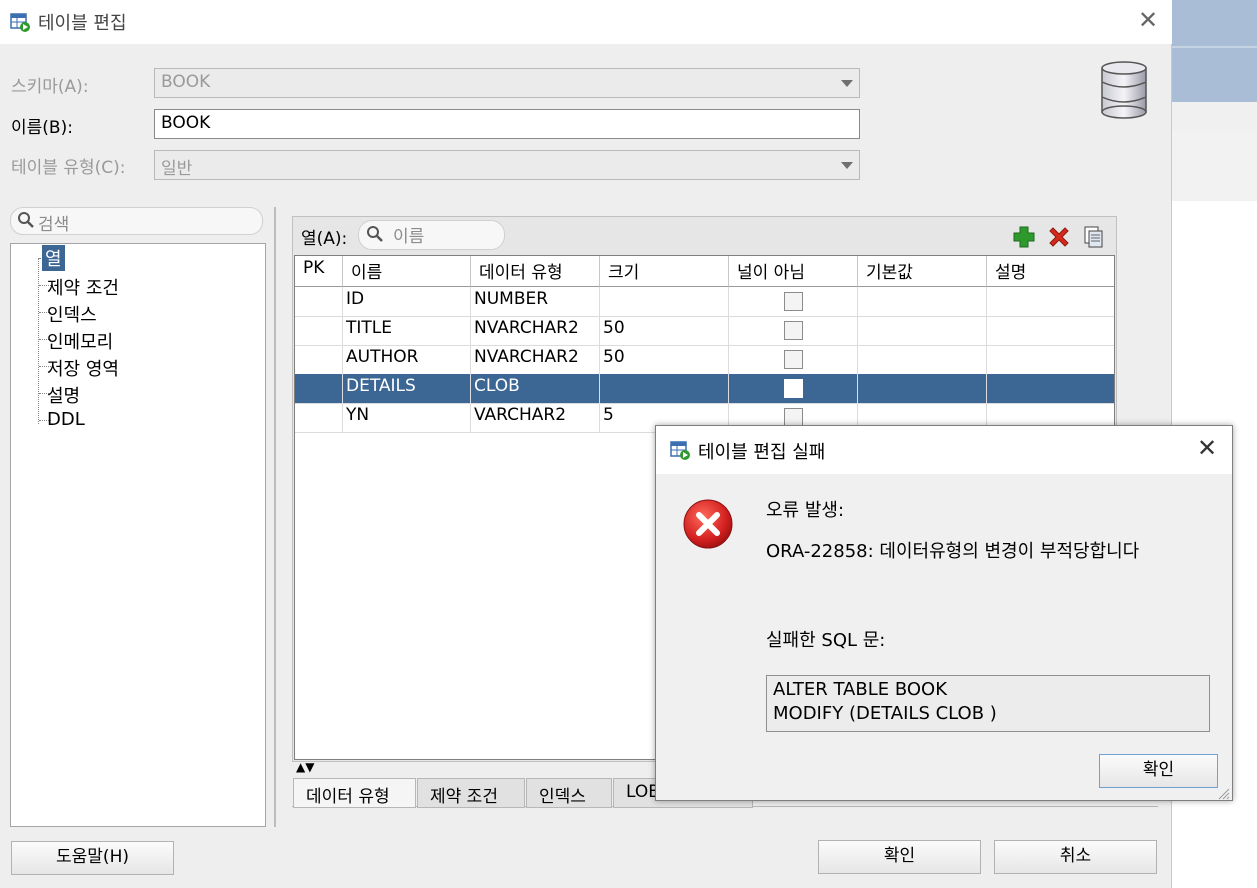  Describe the element at coordinates (535, 417) in the screenshot. I see `cell-data-type: VARCHAR2` at that location.